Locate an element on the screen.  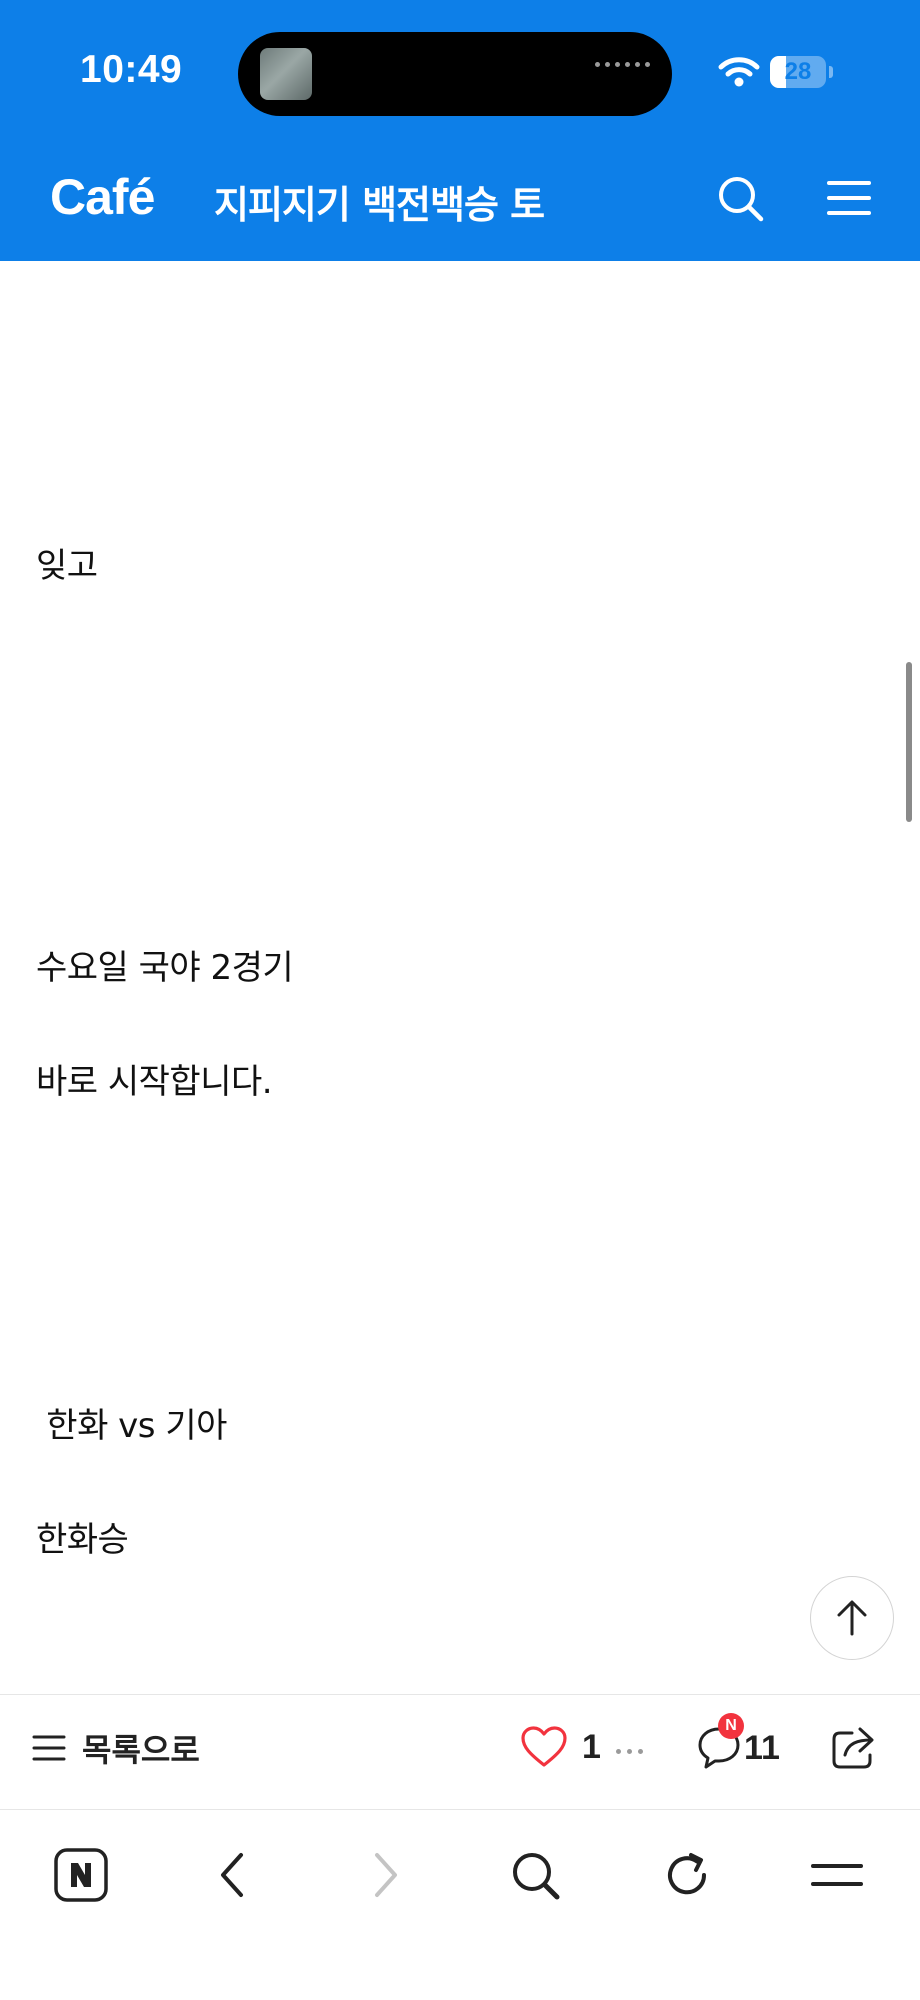
heart-icon is located at coordinates (544, 1746).